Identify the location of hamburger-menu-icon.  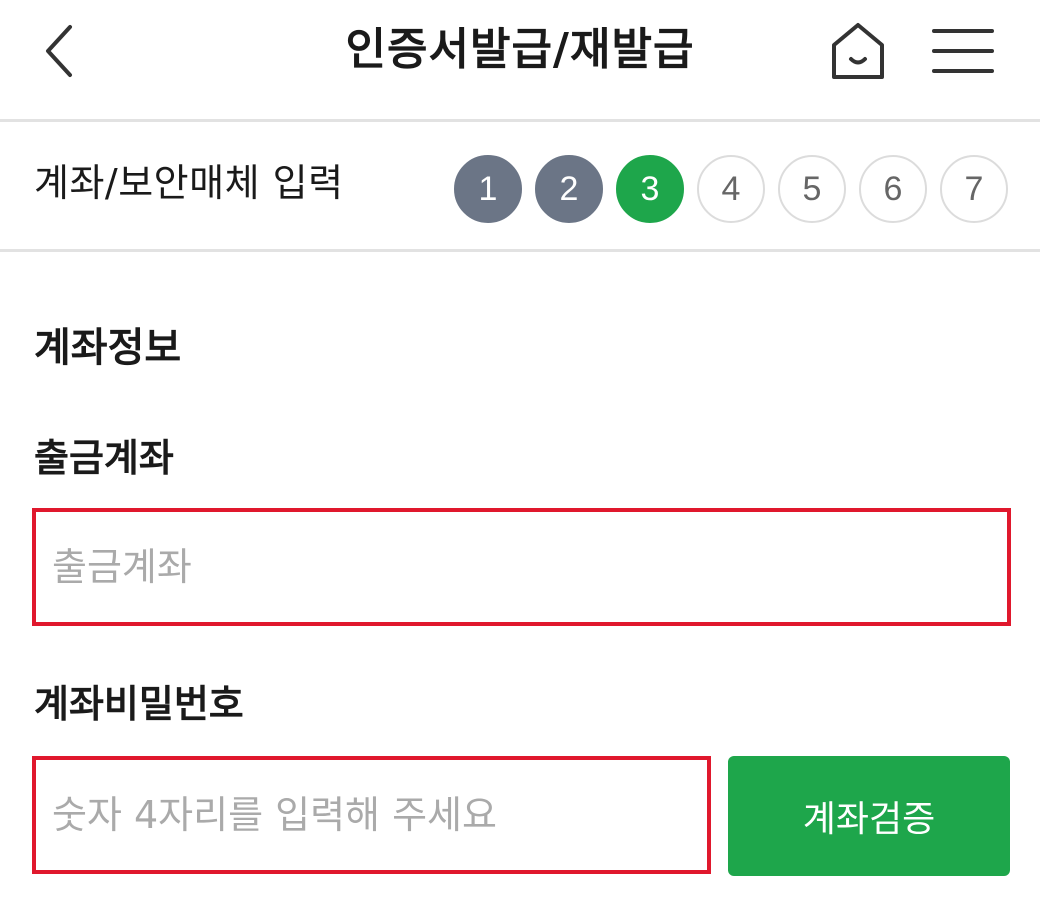
(963, 51).